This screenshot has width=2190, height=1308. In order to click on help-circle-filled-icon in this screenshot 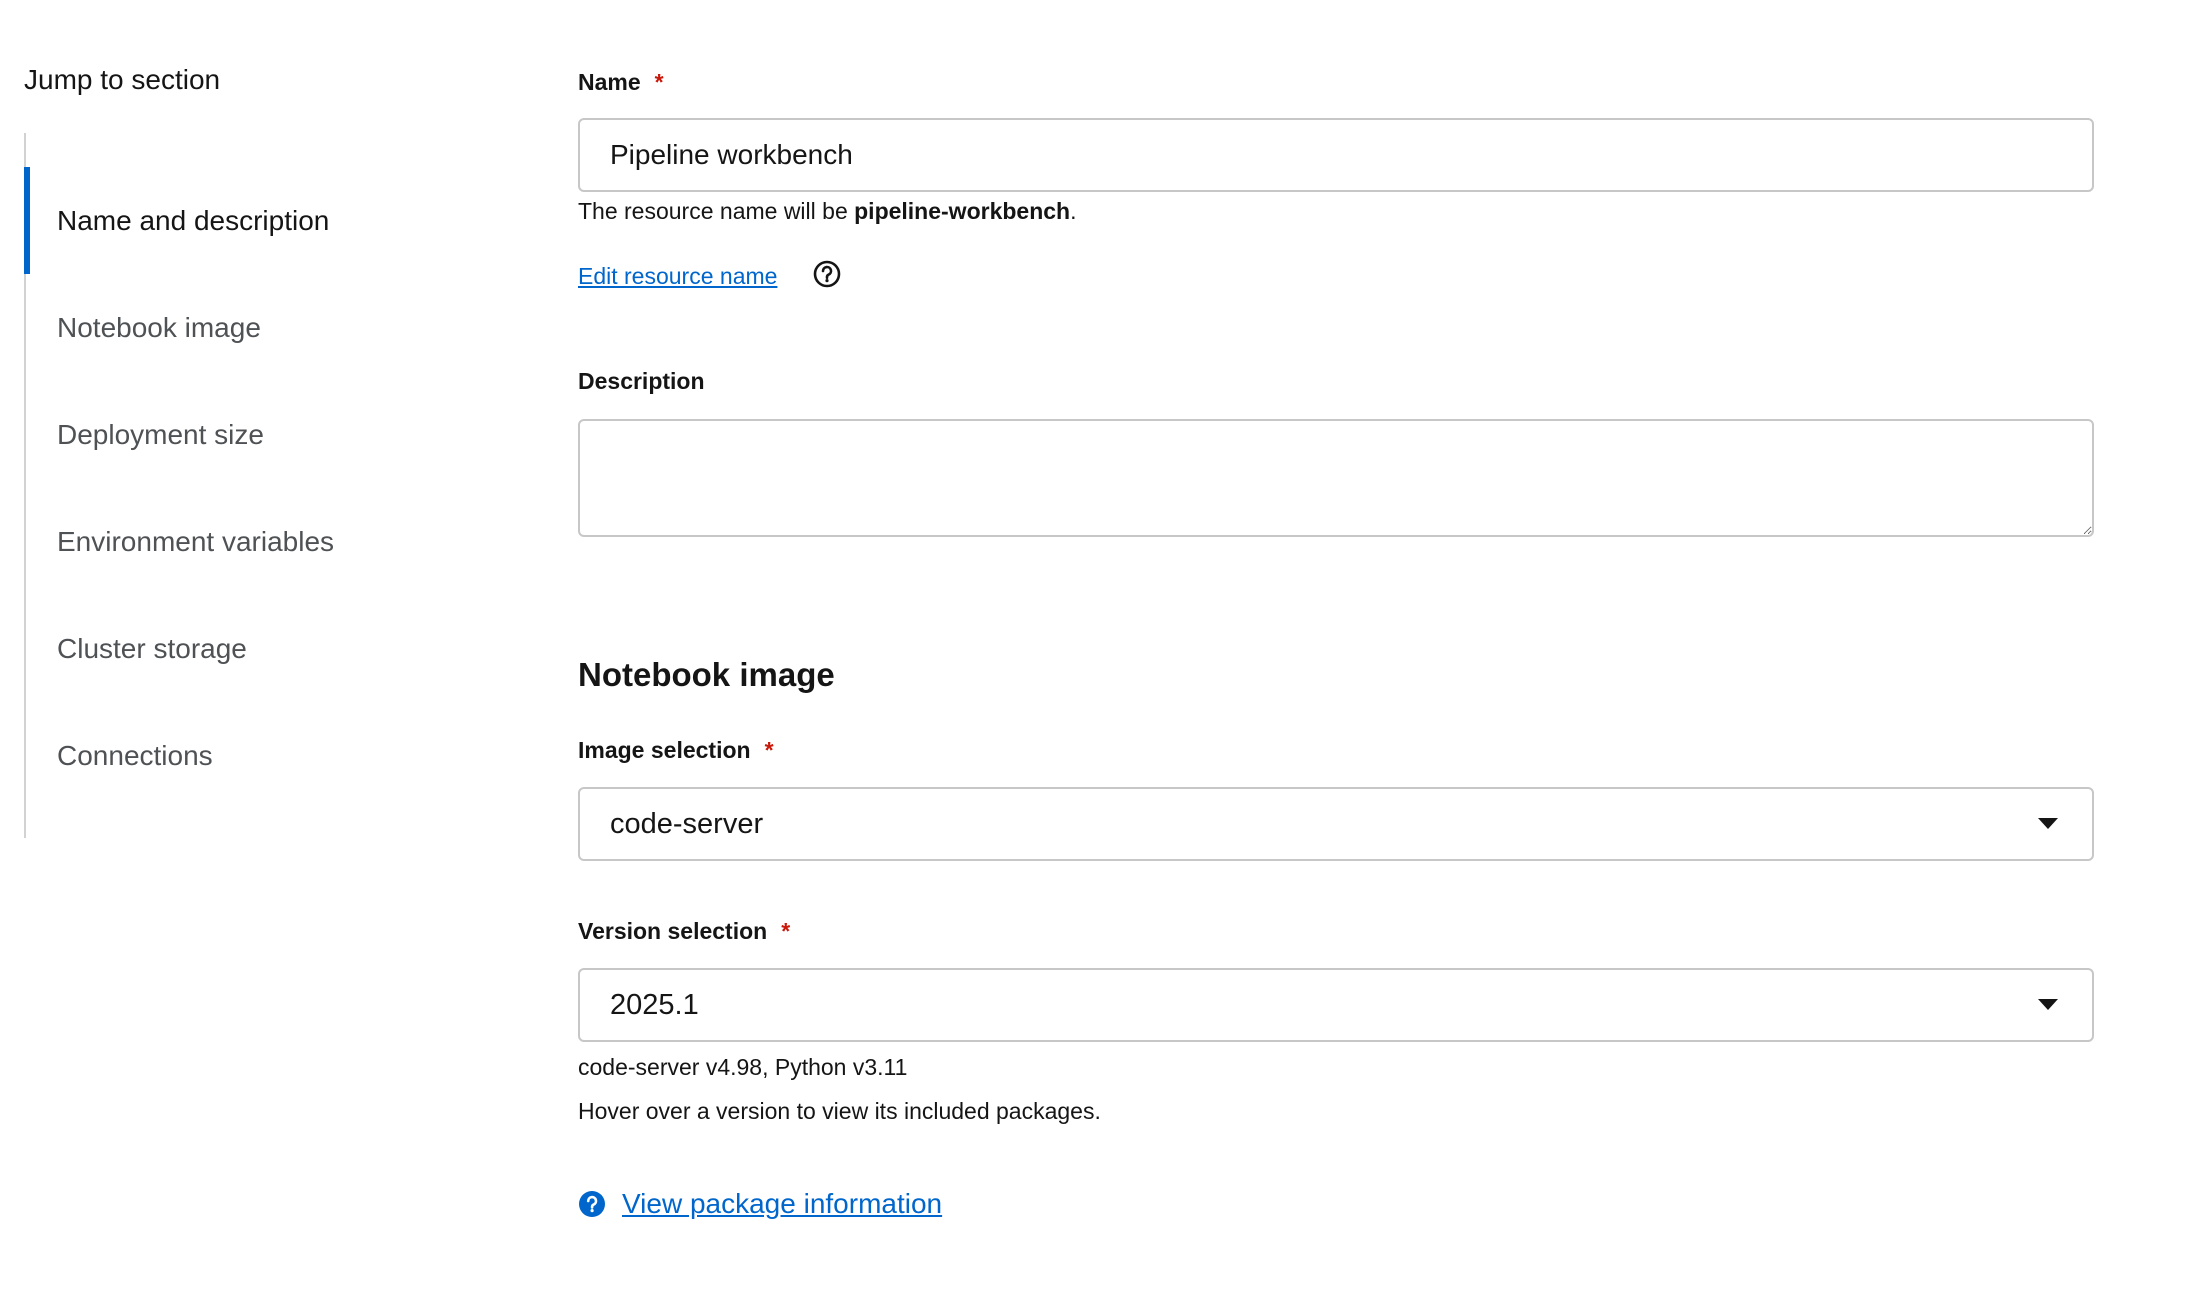, I will do `click(592, 1204)`.